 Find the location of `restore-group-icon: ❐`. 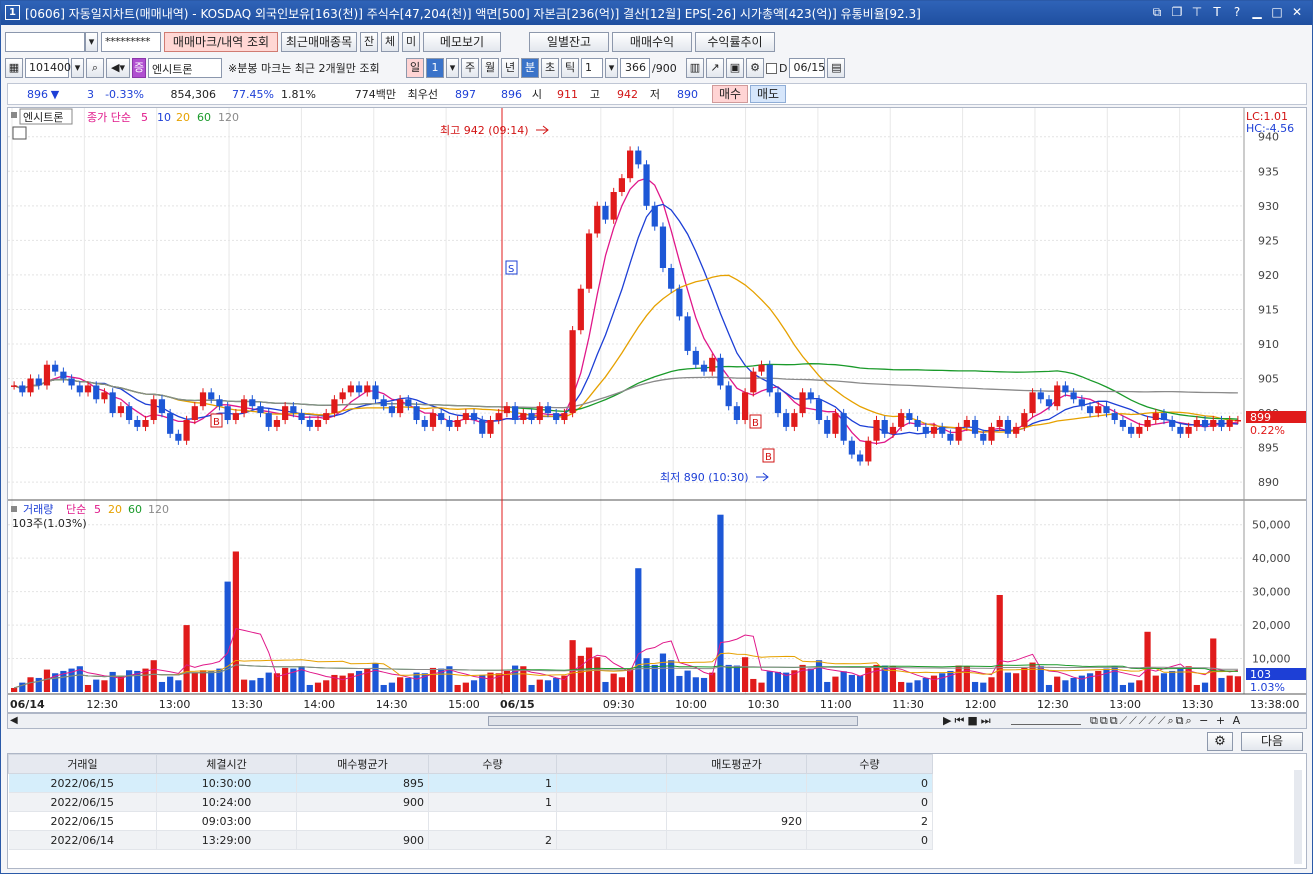

restore-group-icon: ❐ is located at coordinates (1177, 12).